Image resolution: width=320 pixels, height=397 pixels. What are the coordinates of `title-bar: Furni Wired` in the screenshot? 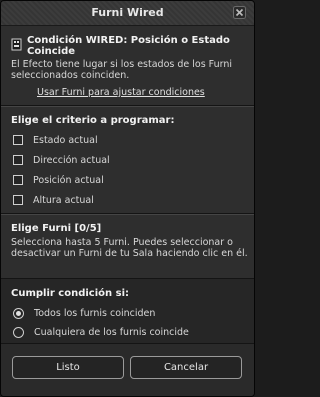 It's located at (127, 13).